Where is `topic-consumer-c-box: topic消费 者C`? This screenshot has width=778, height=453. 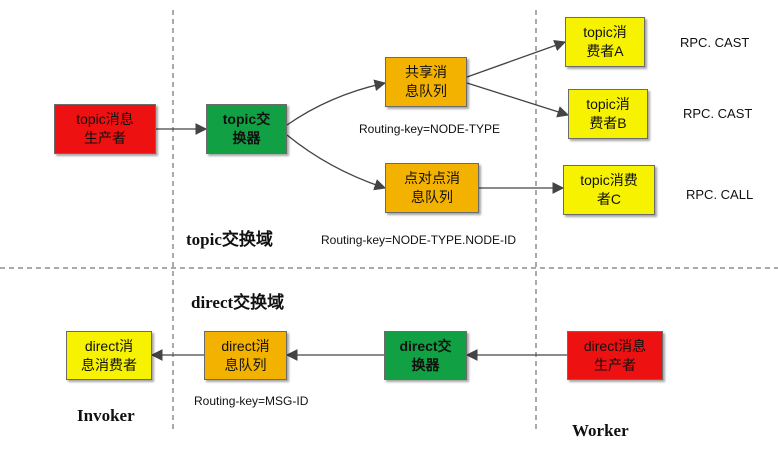
topic-consumer-c-box: topic消费 者C is located at coordinates (609, 190).